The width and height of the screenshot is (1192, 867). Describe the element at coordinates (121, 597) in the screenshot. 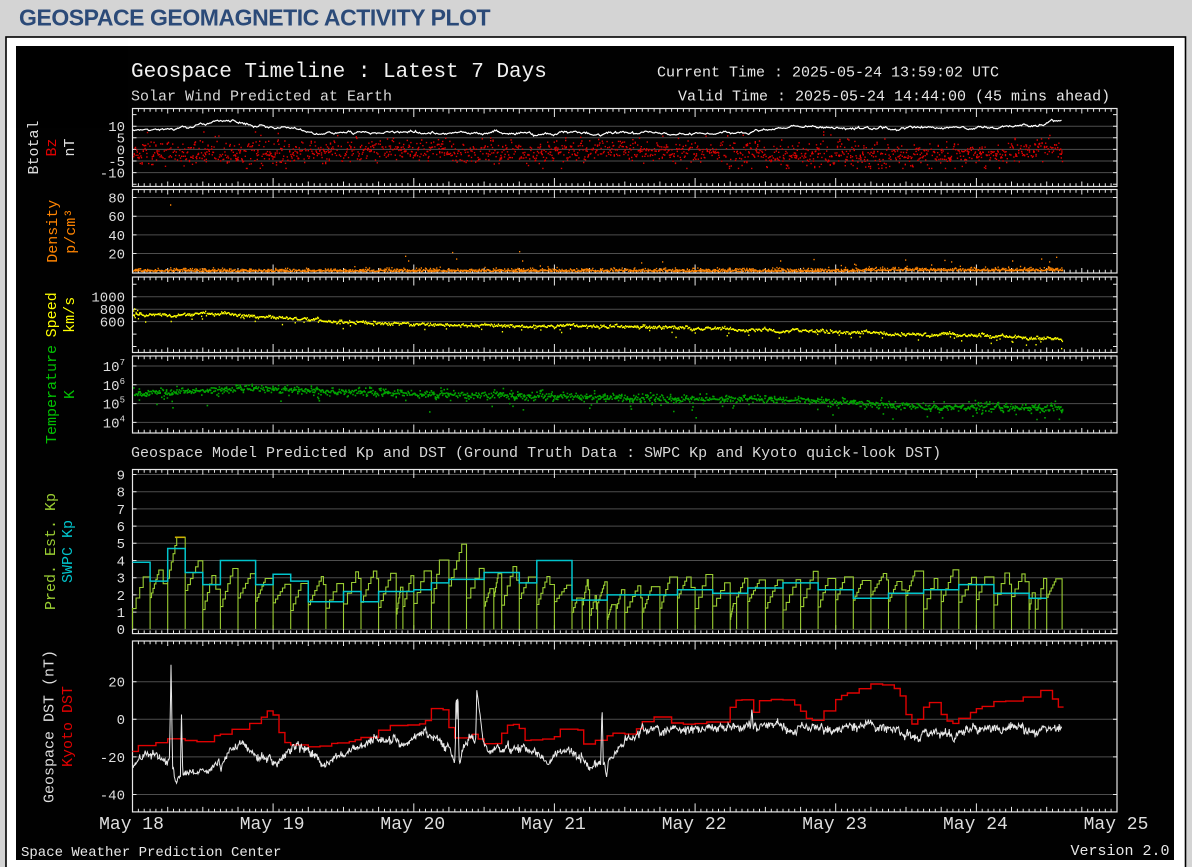

I see `svg-text: 2` at that location.